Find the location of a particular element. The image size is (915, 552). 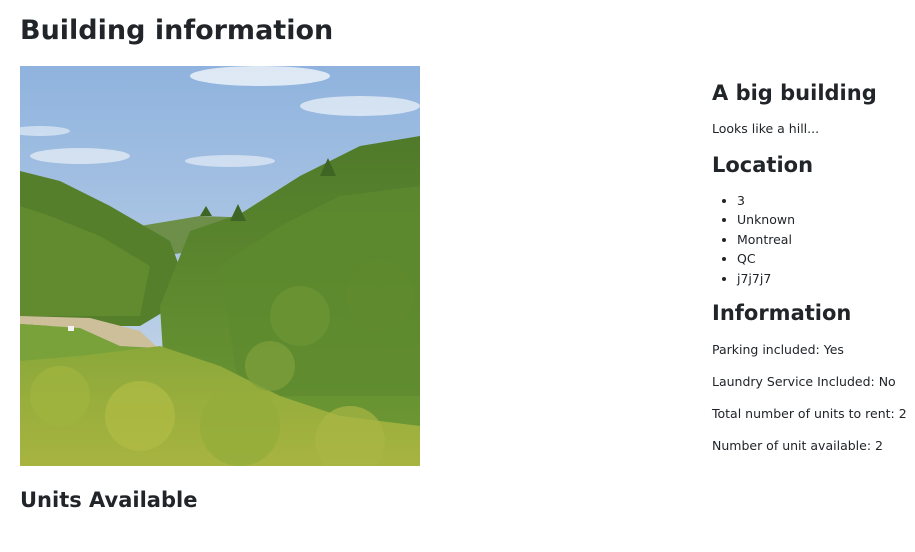

parking-info: Parking included: Yes is located at coordinates (778, 349).